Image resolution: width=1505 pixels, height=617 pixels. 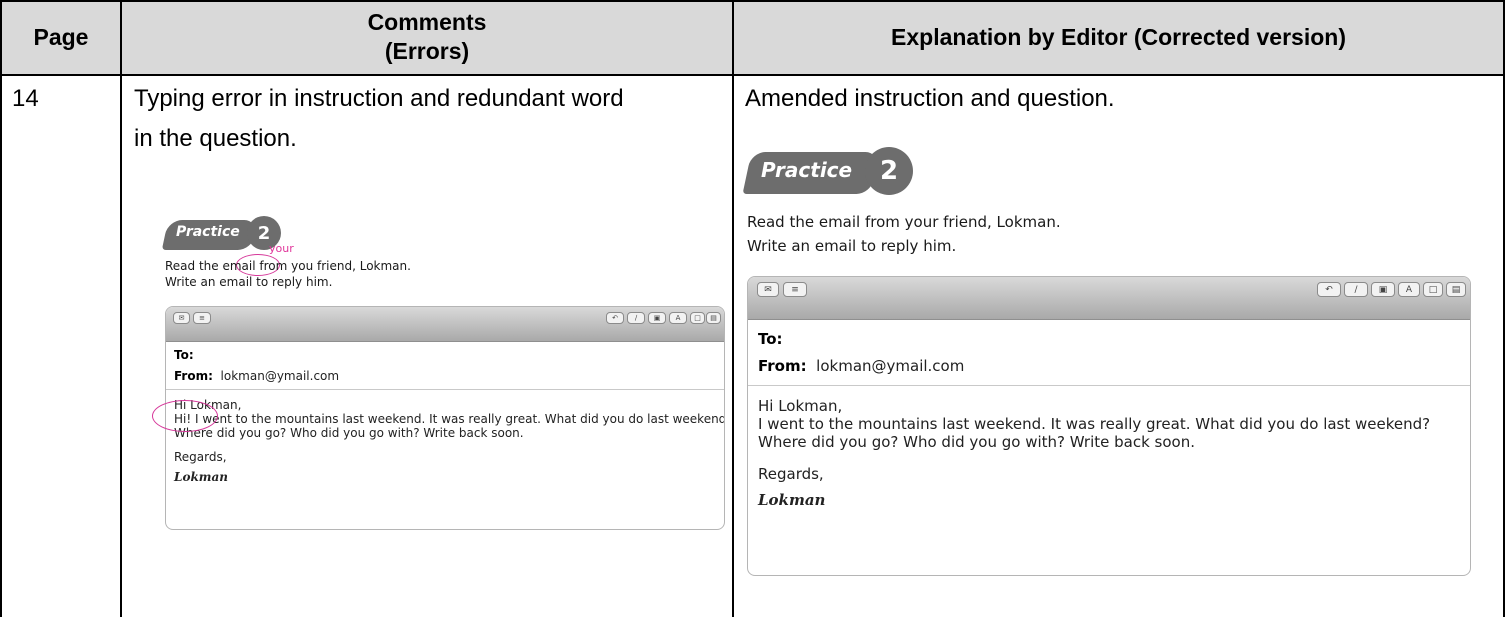 I want to click on header-comments-line2: (Errors), so click(x=427, y=51).